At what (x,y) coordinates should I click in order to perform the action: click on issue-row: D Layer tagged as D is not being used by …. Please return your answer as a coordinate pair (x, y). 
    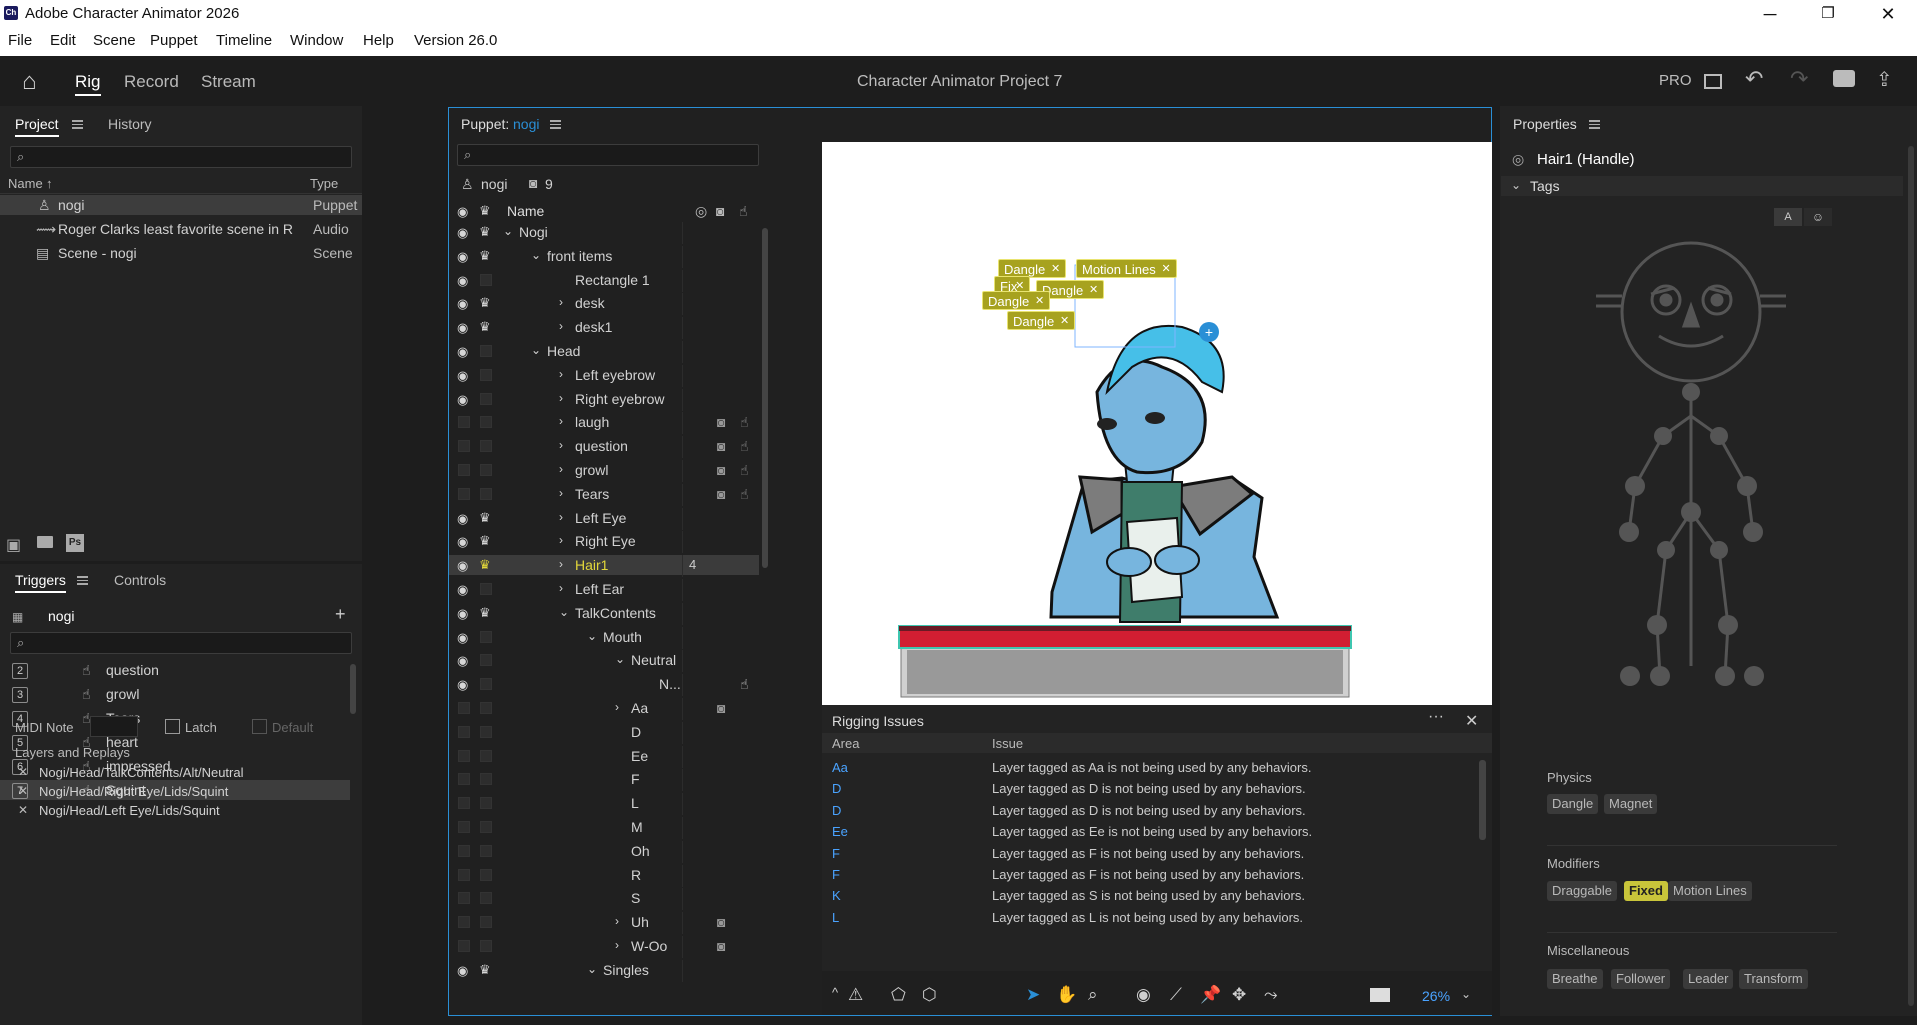
    Looking at the image, I should click on (1090, 810).